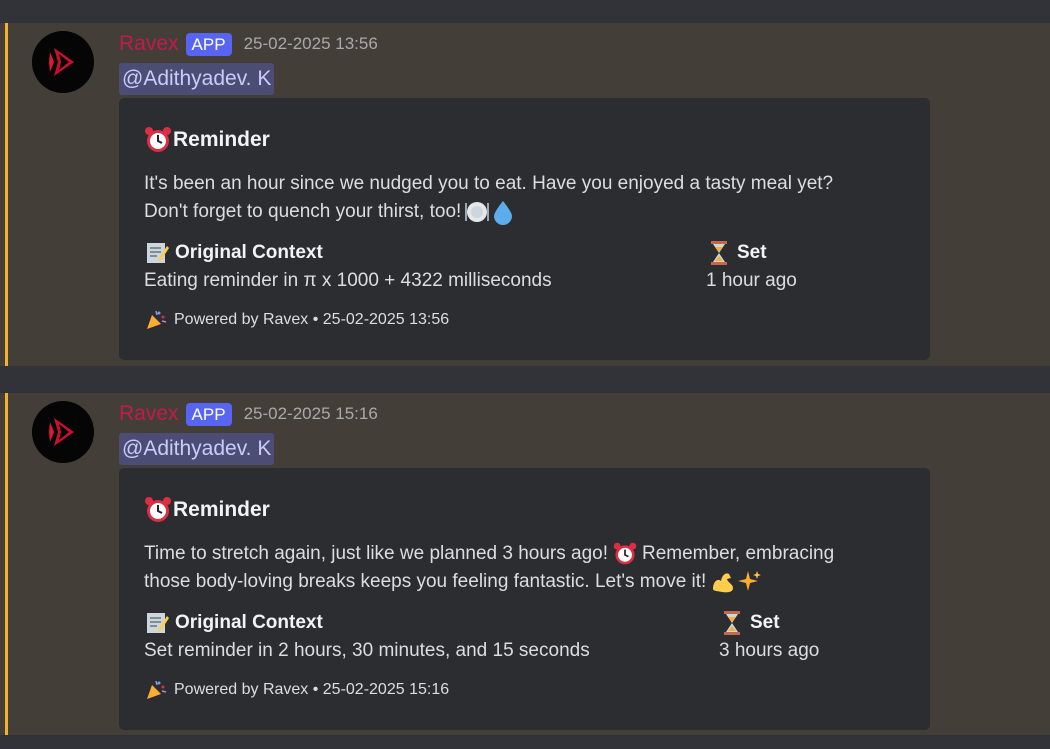 The width and height of the screenshot is (1050, 749). I want to click on field-set: Set 1 hour ago, so click(751, 265).